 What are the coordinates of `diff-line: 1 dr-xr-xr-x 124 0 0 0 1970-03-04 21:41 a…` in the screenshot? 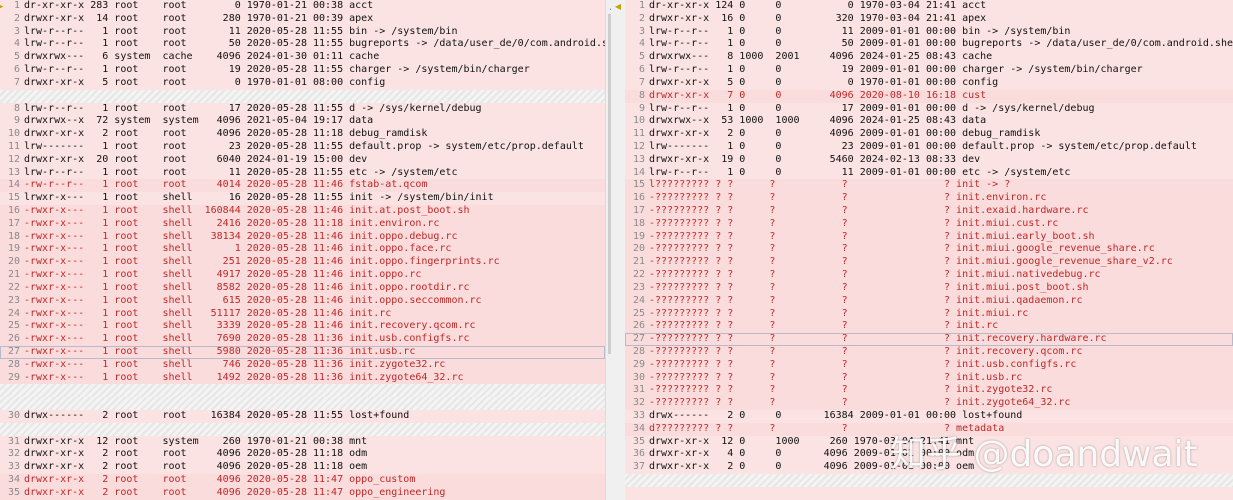 It's located at (929, 6).